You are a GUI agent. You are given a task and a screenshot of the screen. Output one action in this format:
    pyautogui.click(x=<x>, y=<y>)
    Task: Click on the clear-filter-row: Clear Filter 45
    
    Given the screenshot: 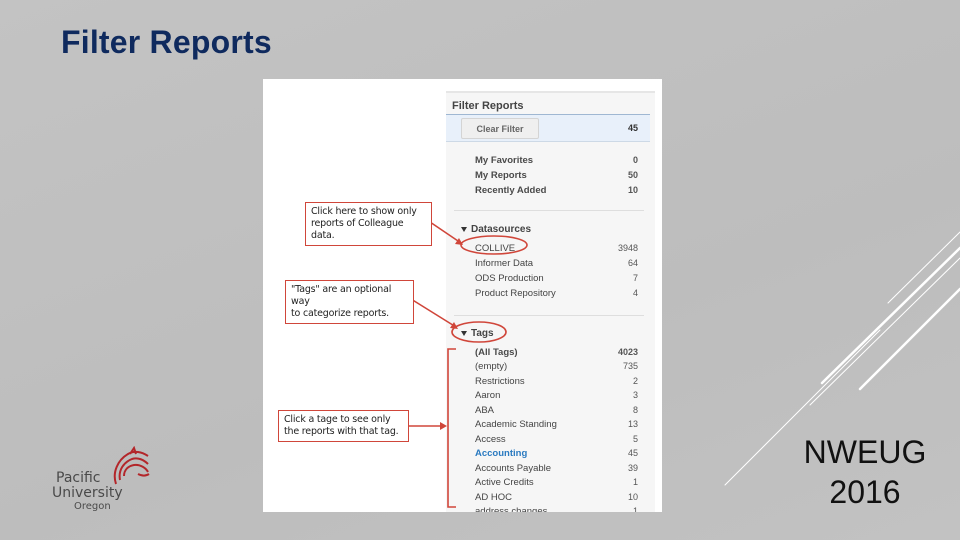 What is the action you would take?
    pyautogui.click(x=548, y=128)
    